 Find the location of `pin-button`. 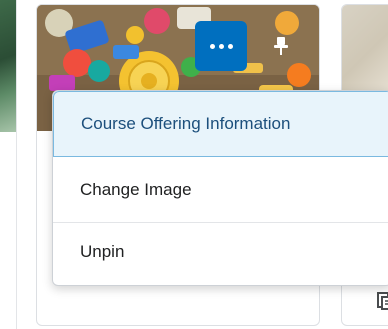

pin-button is located at coordinates (281, 46).